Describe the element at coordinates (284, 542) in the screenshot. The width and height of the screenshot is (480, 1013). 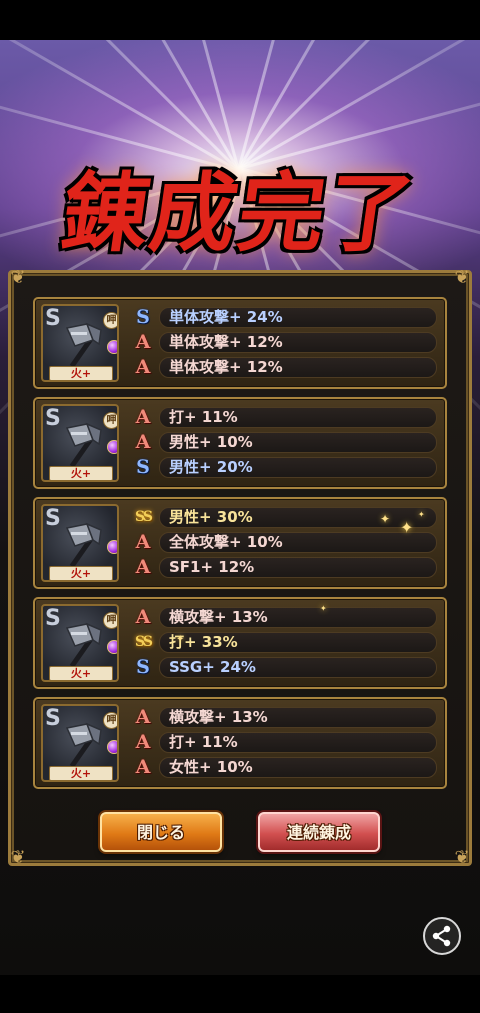
I see `trait-row: A 全体攻撃+ 10%` at that location.